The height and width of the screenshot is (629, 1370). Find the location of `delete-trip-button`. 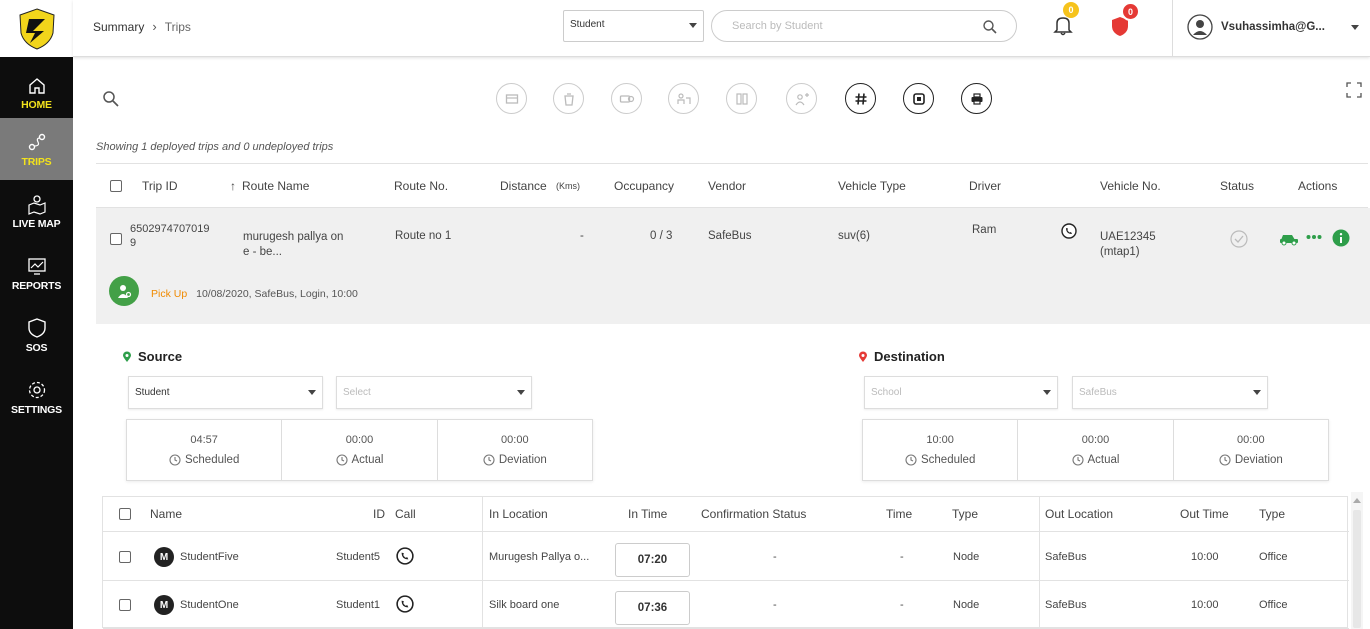

delete-trip-button is located at coordinates (568, 98).